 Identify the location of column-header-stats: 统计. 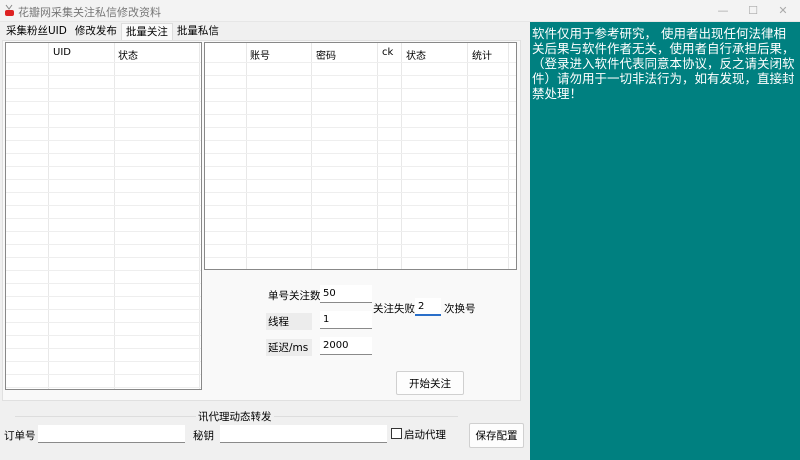
(482, 54).